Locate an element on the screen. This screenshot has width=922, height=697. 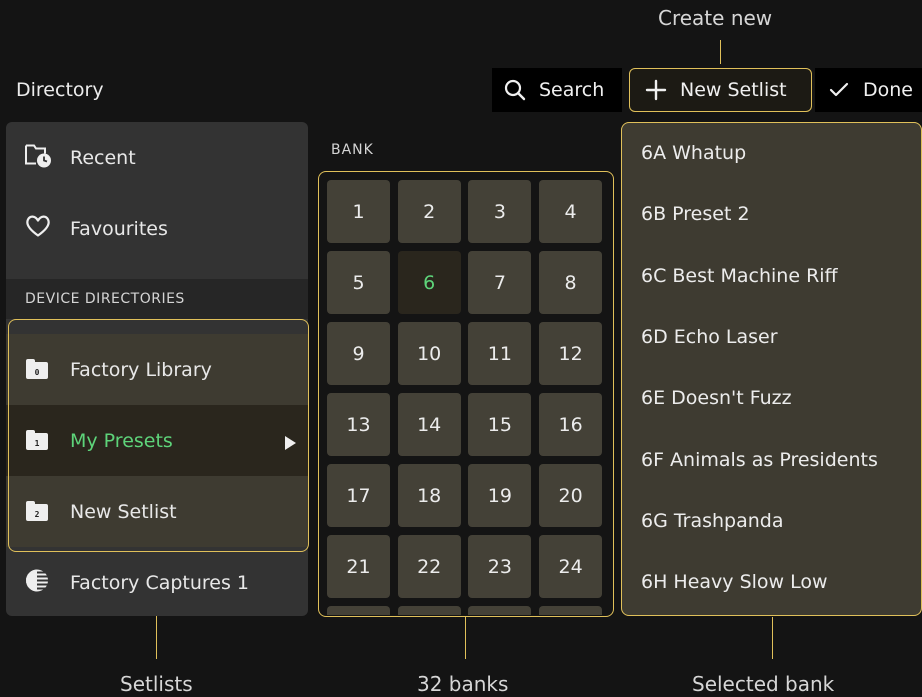
preset-item: 6B Preset 2 is located at coordinates (695, 214).